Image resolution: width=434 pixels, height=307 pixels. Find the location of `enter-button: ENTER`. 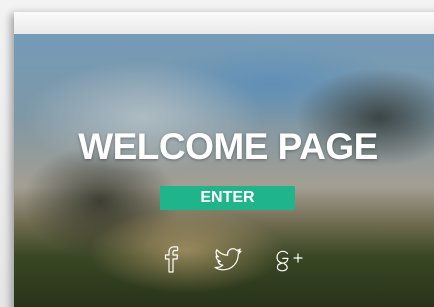

enter-button: ENTER is located at coordinates (227, 198).